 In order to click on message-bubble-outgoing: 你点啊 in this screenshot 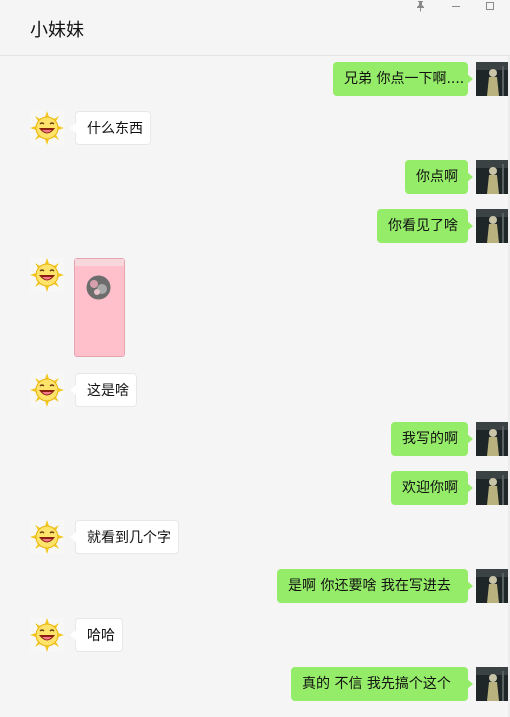, I will do `click(439, 177)`.